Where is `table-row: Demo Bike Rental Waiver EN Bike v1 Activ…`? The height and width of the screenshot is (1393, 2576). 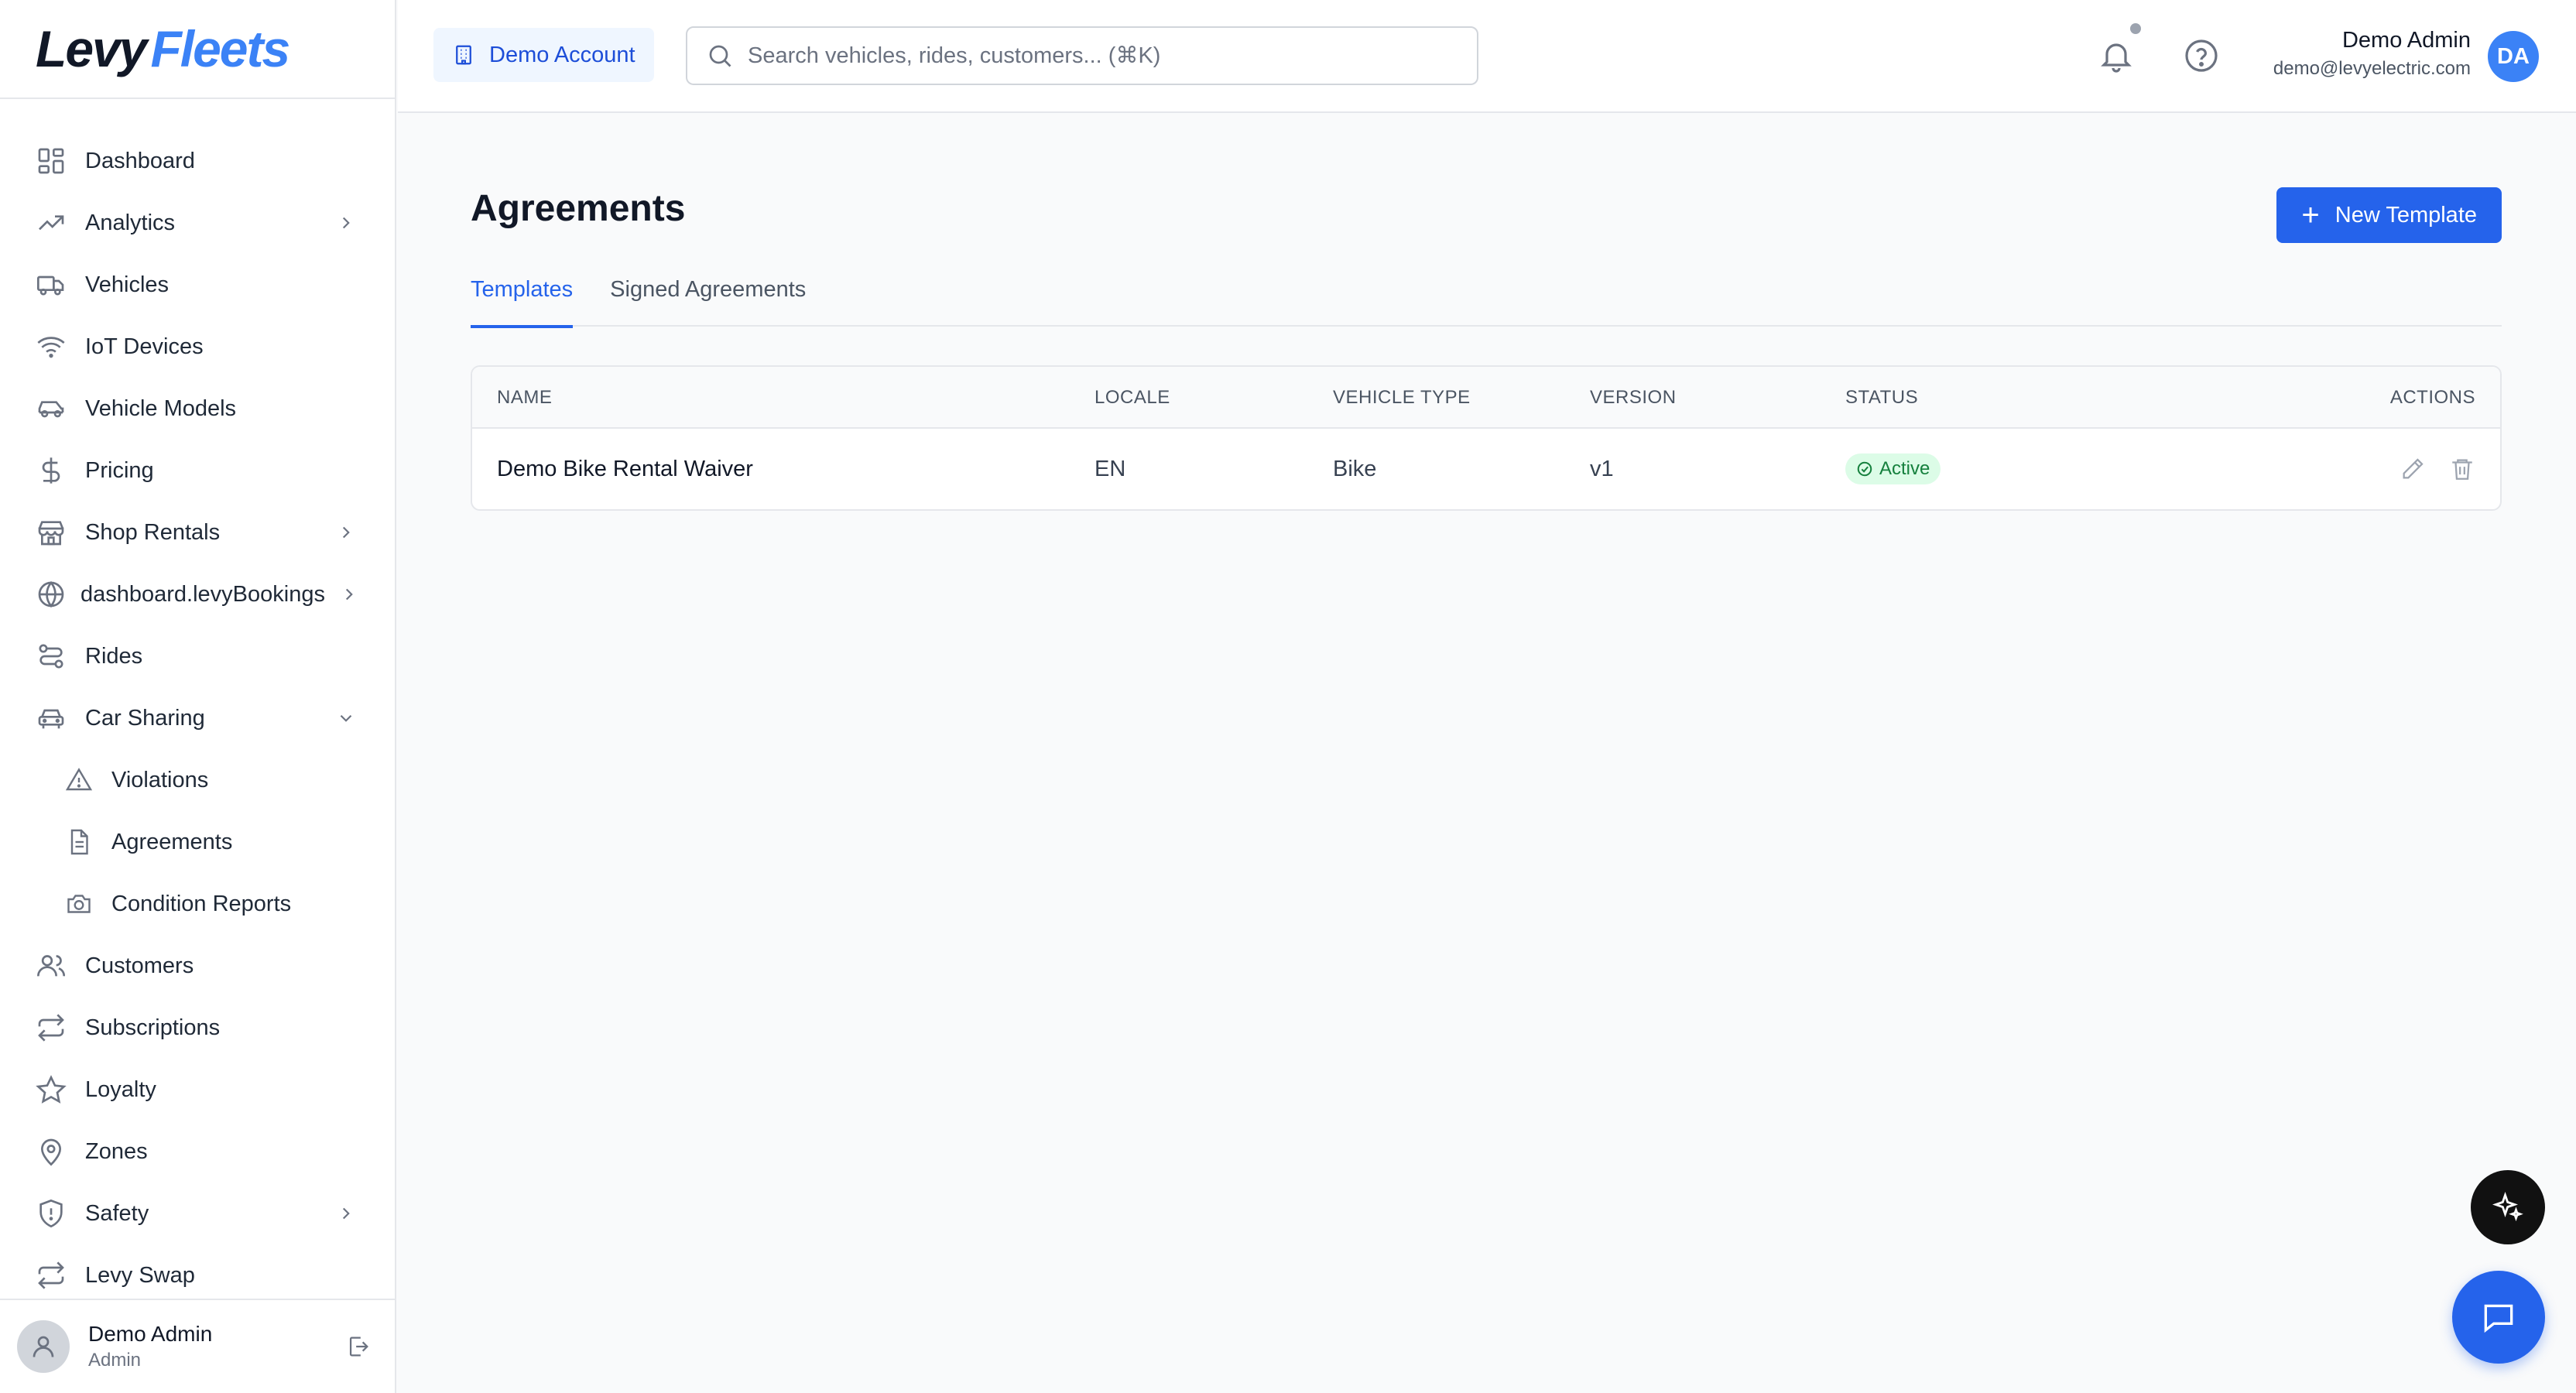 table-row: Demo Bike Rental Waiver EN Bike v1 Activ… is located at coordinates (1486, 469).